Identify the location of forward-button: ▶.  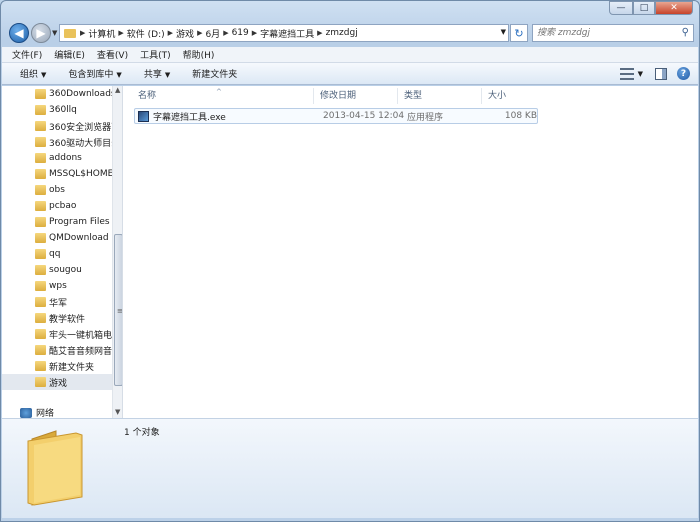
(41, 33).